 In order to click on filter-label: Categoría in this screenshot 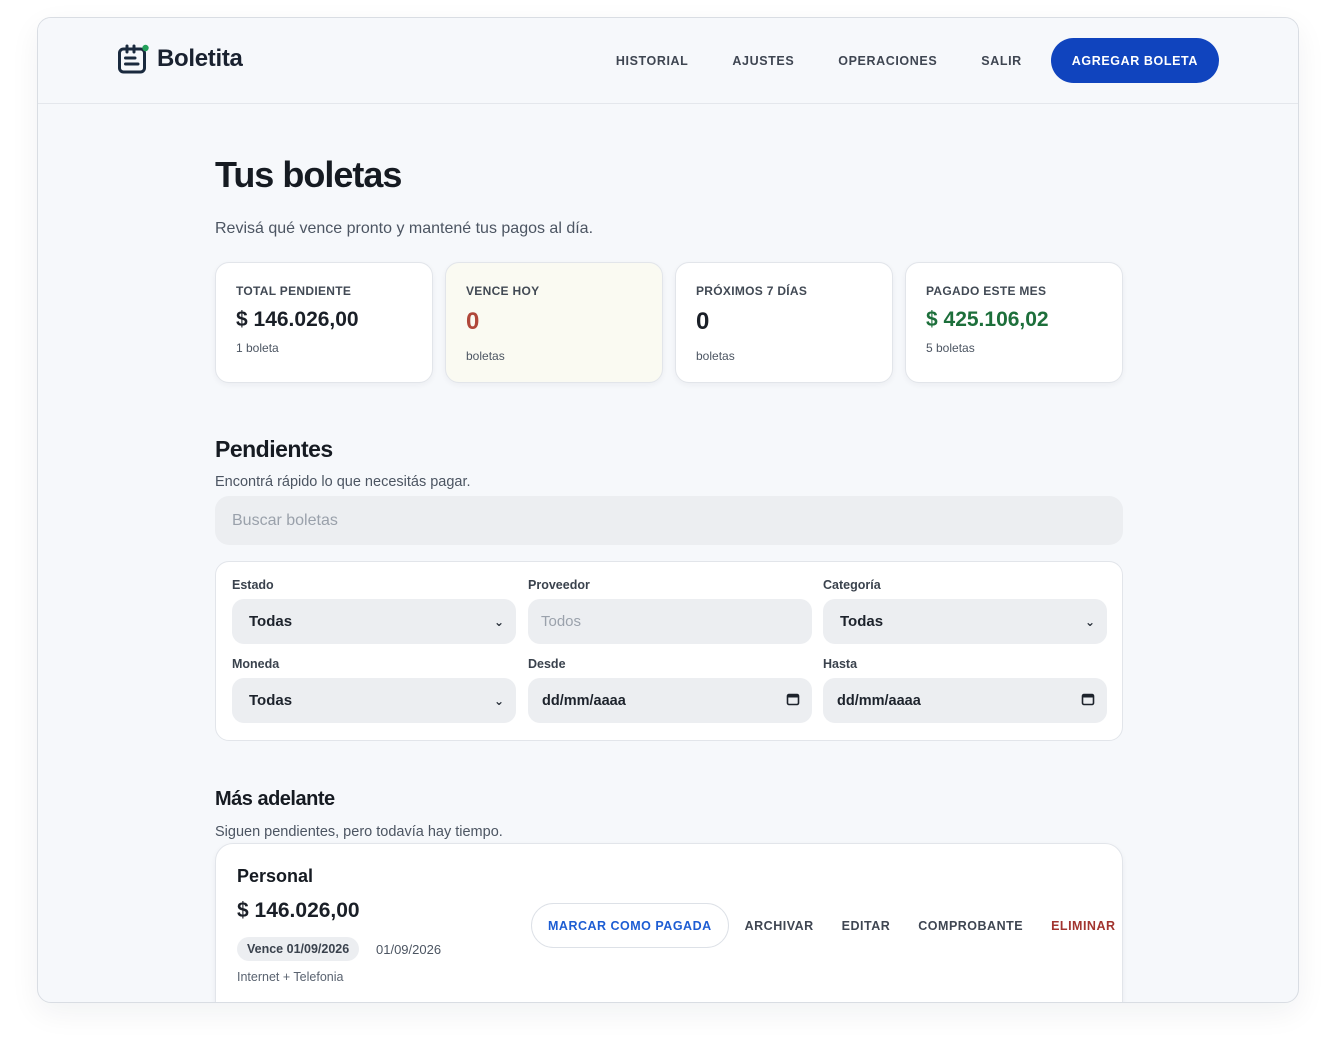, I will do `click(852, 585)`.